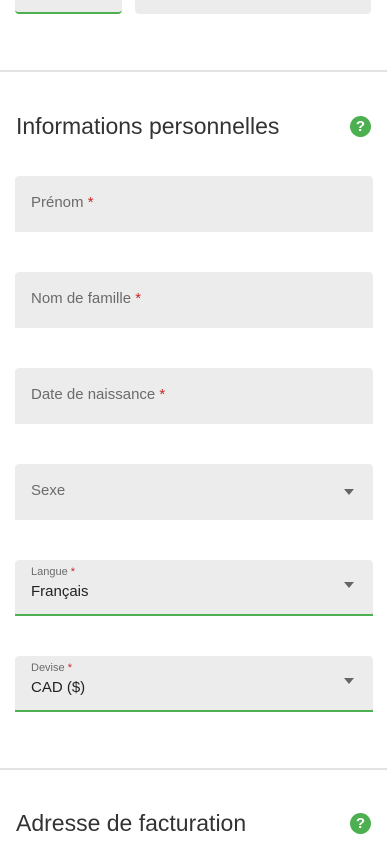  I want to click on last-name-label: Nom de famille, so click(81, 298).